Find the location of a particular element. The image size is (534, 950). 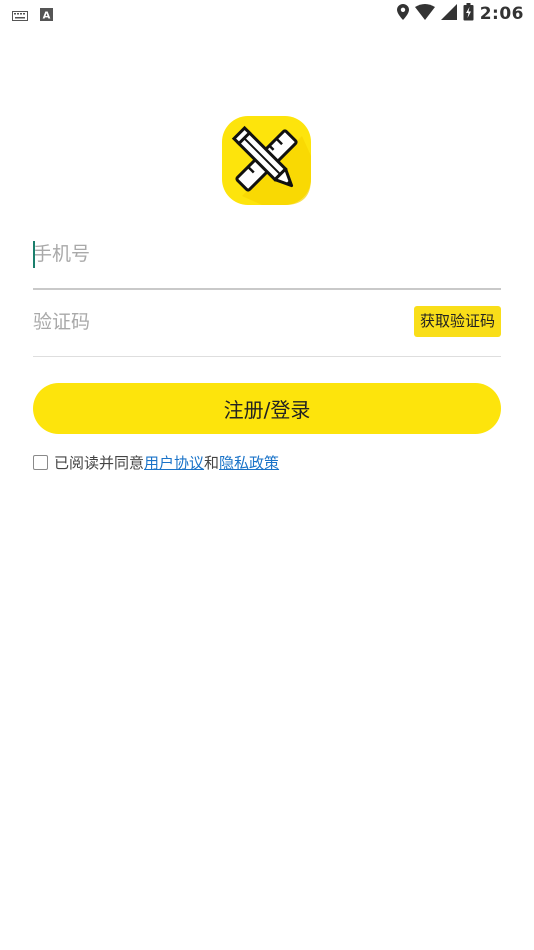

signal-icon is located at coordinates (448, 14).